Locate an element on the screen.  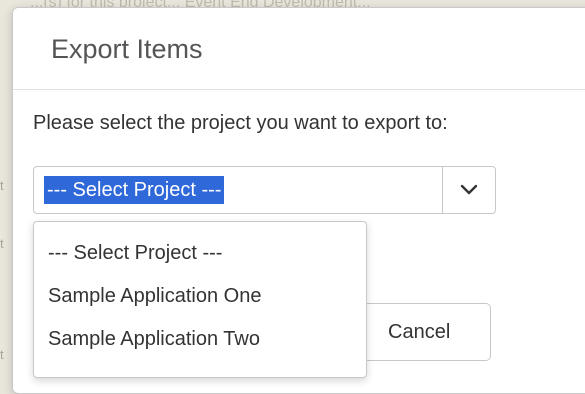
dropdown-option: --- Select Project --- is located at coordinates (200, 253).